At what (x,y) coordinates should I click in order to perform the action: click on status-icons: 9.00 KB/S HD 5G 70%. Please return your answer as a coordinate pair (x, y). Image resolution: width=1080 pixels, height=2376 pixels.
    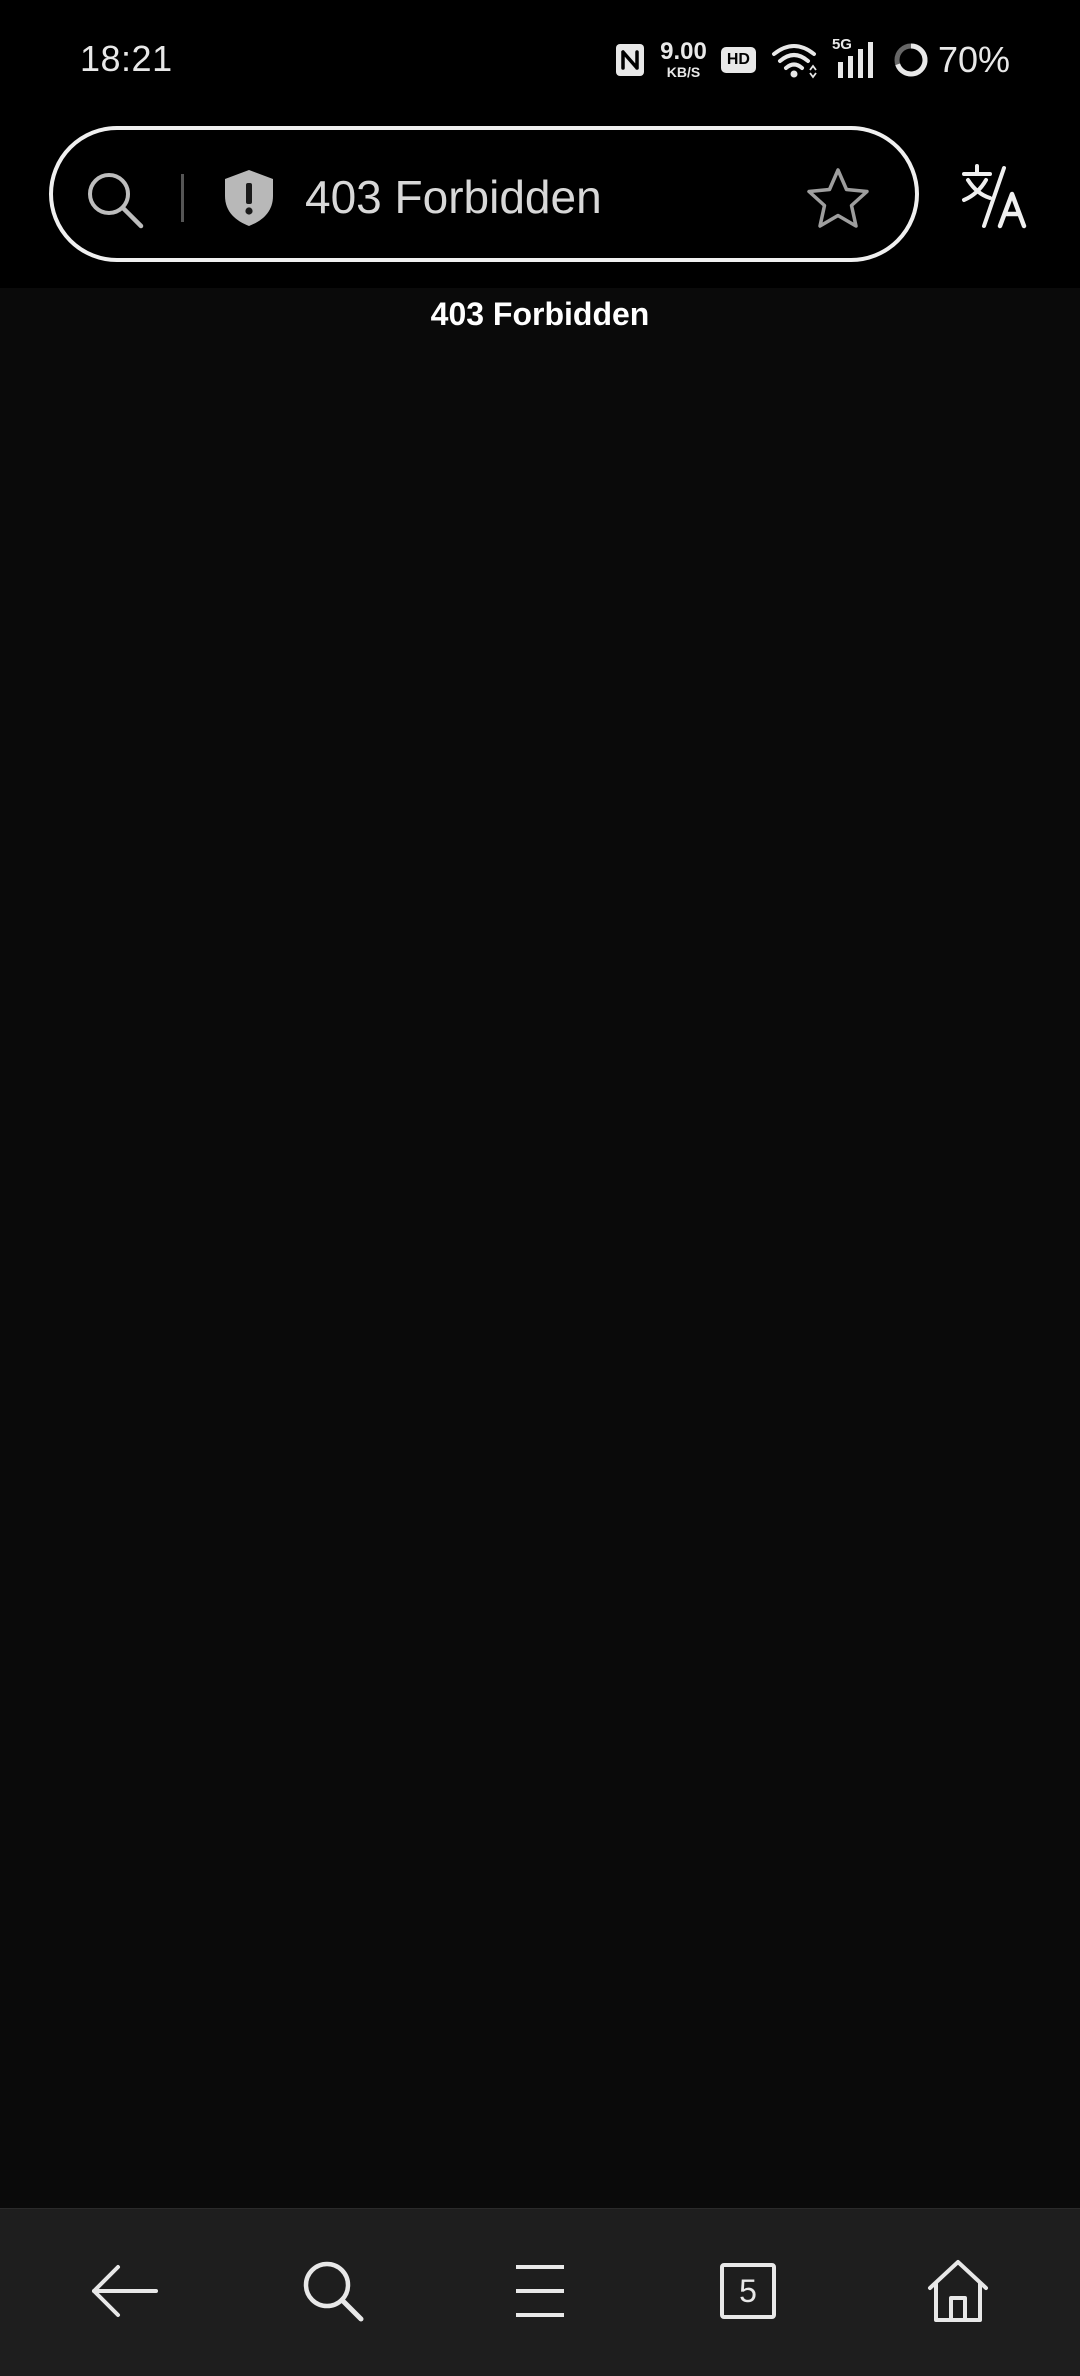
    Looking at the image, I should click on (812, 60).